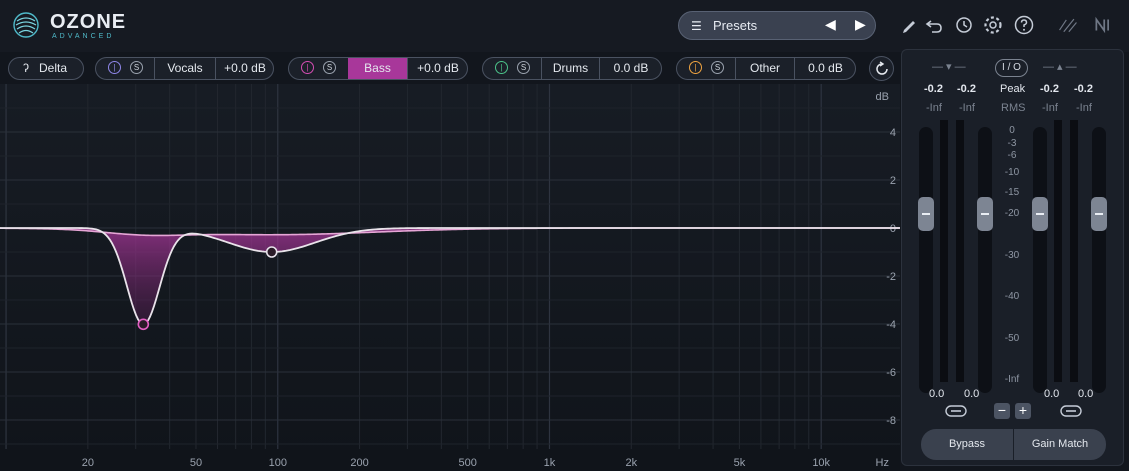  Describe the element at coordinates (944, 251) in the screenshot. I see `input-left-level-bar` at that location.